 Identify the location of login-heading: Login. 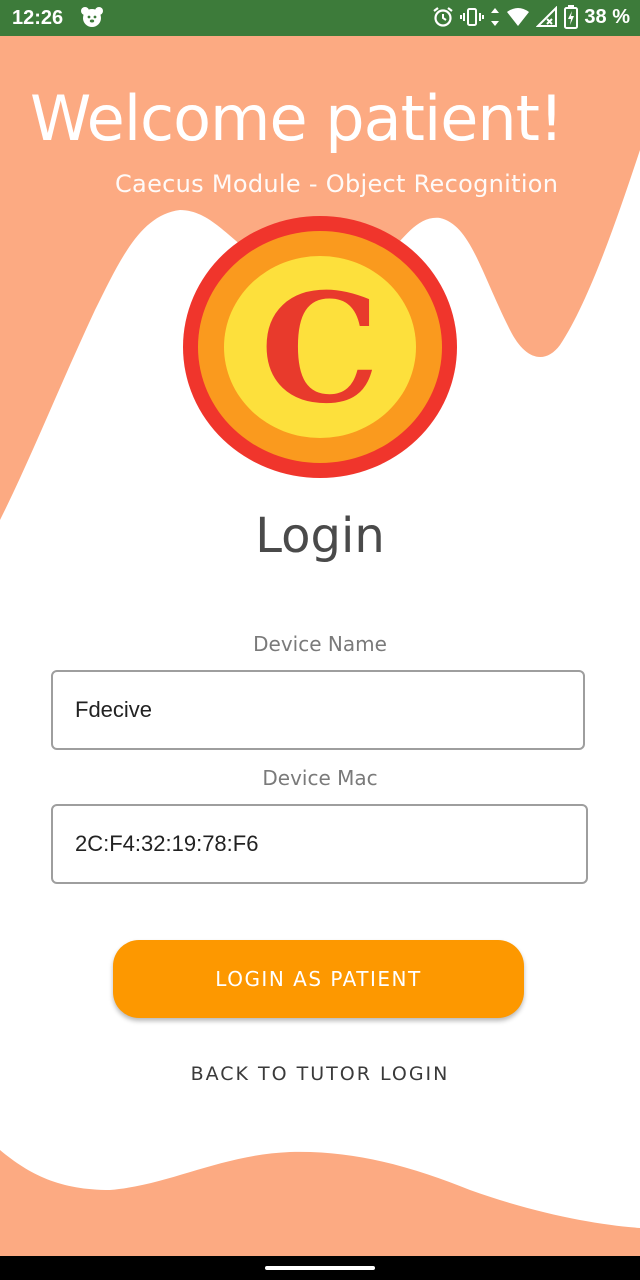
(320, 536).